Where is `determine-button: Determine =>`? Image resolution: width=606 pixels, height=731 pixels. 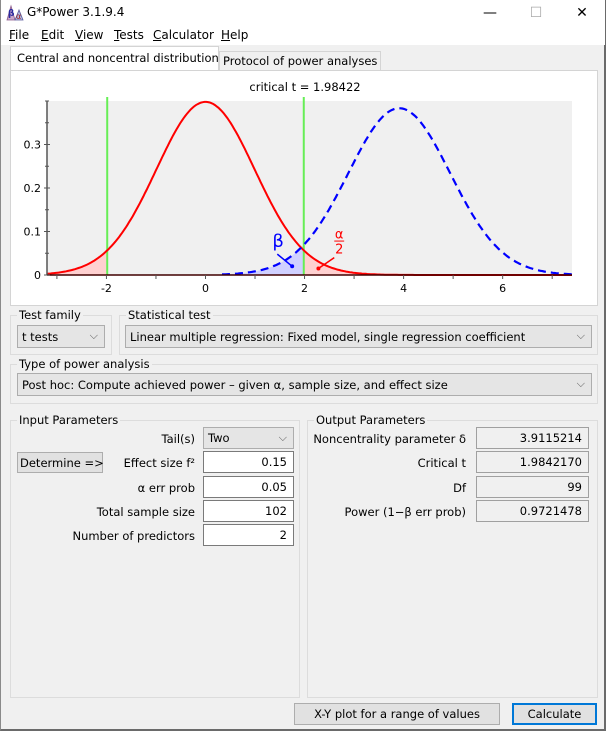 determine-button: Determine => is located at coordinates (60, 462).